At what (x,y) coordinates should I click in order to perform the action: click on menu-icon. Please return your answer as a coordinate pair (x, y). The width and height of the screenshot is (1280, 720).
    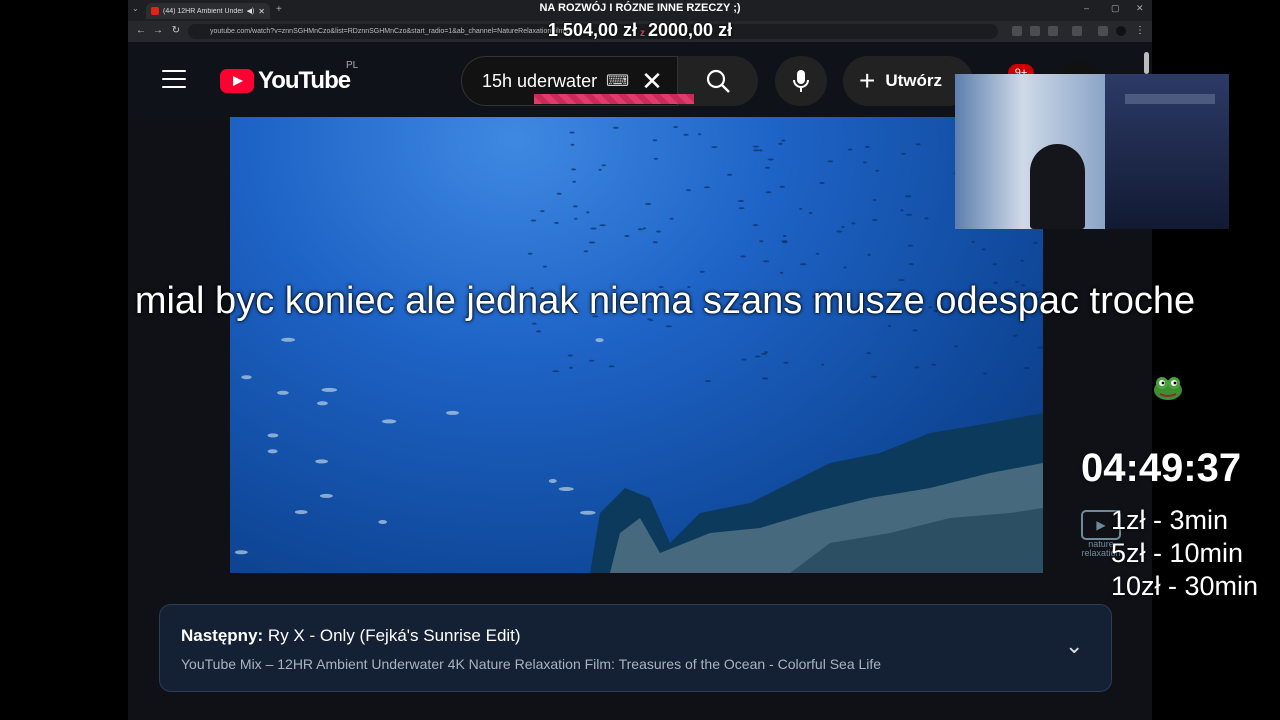
    Looking at the image, I should click on (174, 80).